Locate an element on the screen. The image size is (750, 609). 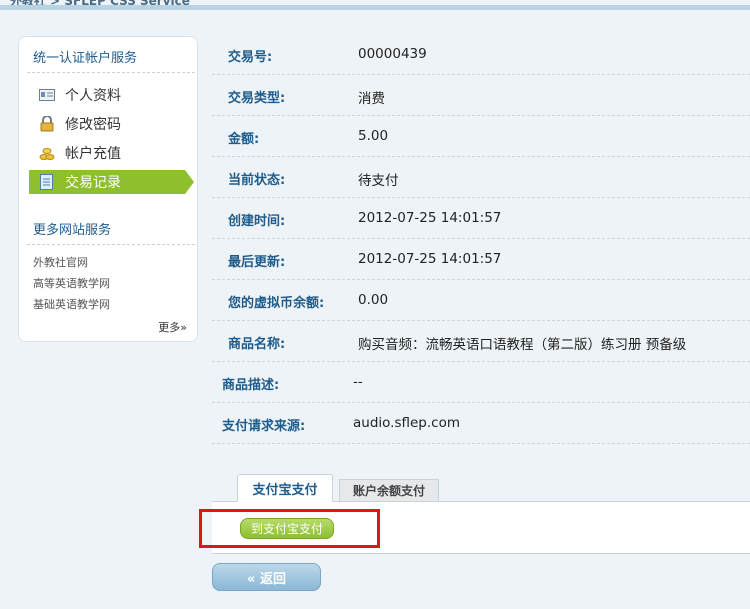
sidebar-item-change-password: 修改密码 is located at coordinates (107, 124).